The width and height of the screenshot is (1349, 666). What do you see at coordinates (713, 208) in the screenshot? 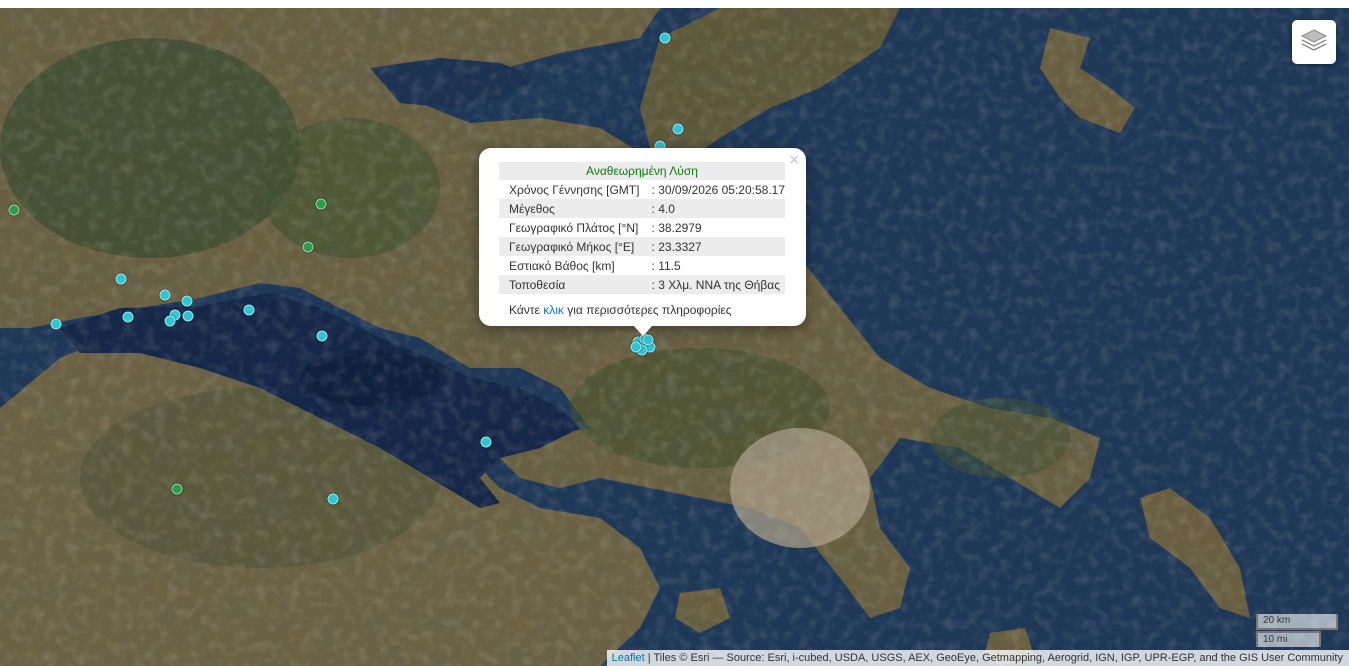
I see `detail-value: : 4.0` at bounding box center [713, 208].